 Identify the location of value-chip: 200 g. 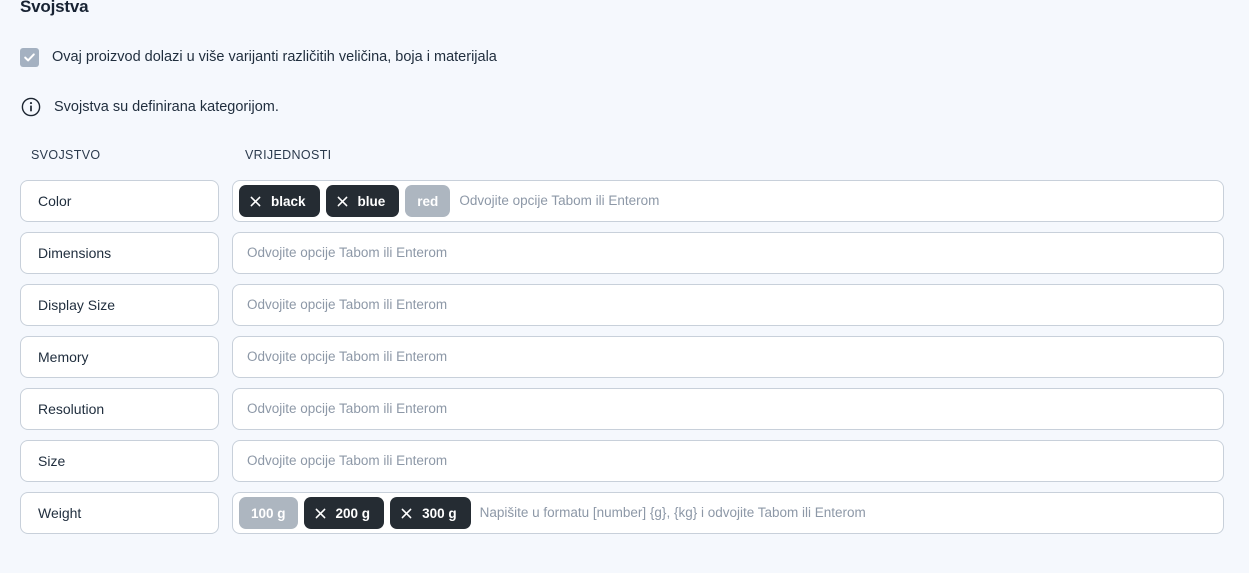
(344, 513).